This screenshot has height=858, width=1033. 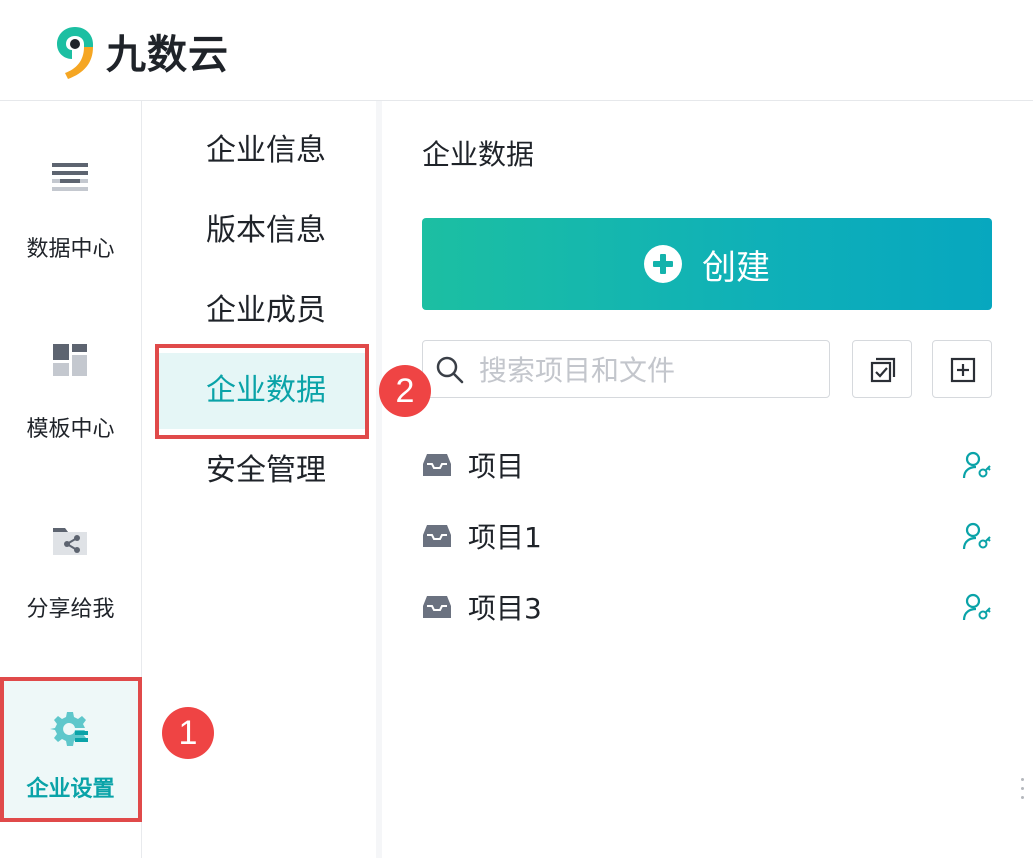 What do you see at coordinates (70, 229) in the screenshot?
I see `sidebar-item-data-center: 数据中心` at bounding box center [70, 229].